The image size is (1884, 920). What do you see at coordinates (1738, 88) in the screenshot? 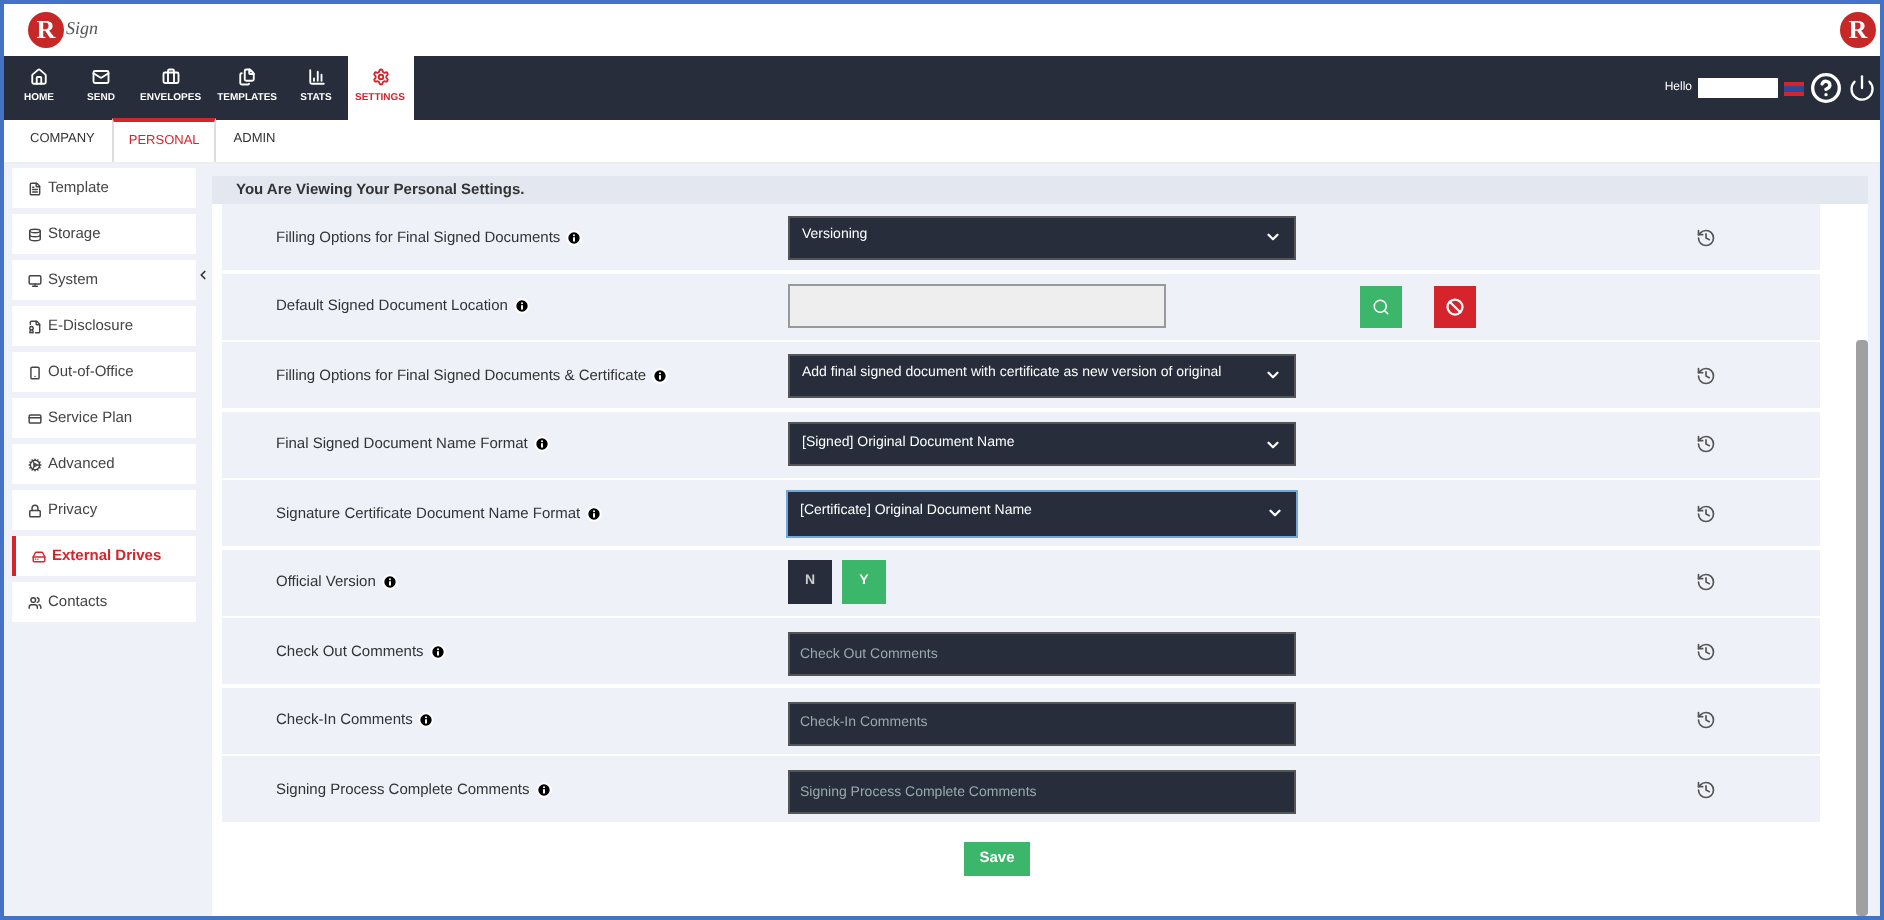
I see `redacted-name` at bounding box center [1738, 88].